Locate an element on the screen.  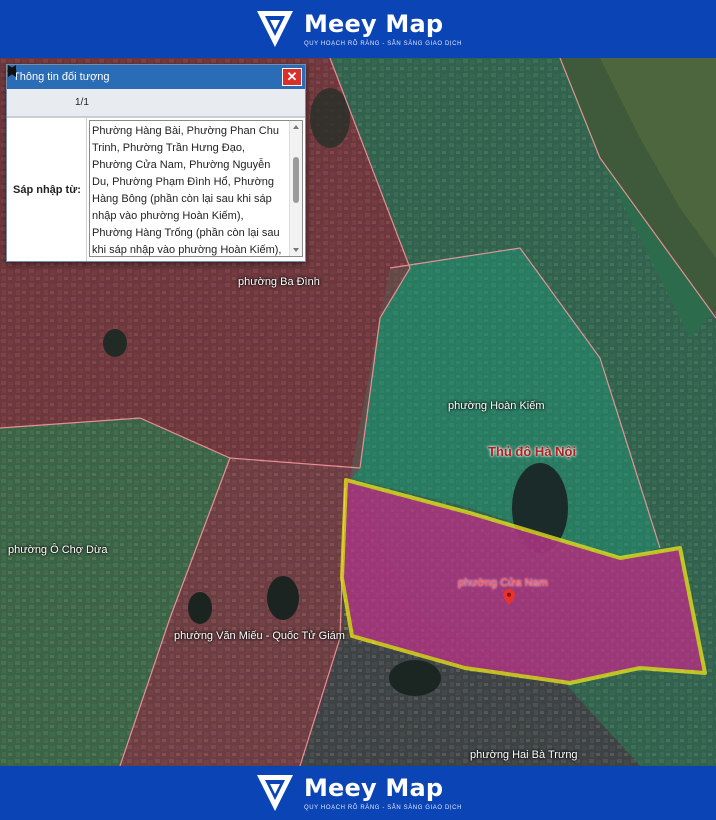
brand-name: Meey Map is located at coordinates (373, 24).